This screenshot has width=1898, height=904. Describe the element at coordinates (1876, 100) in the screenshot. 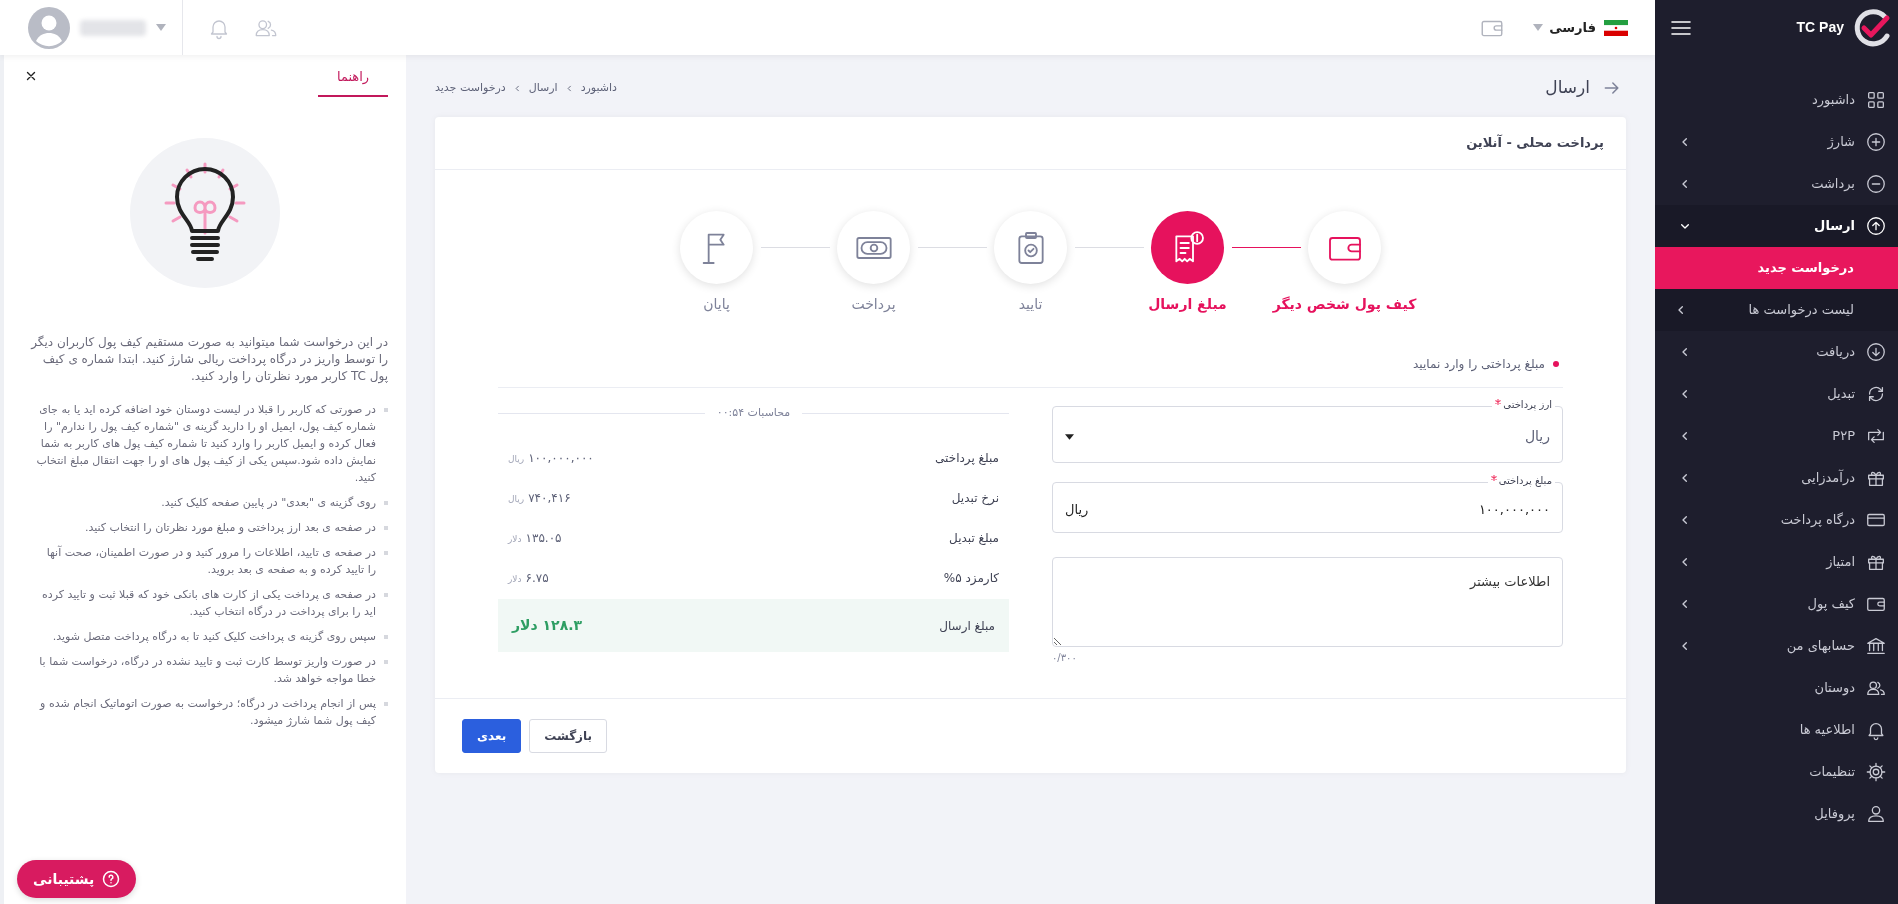

I see `grid-icon` at that location.